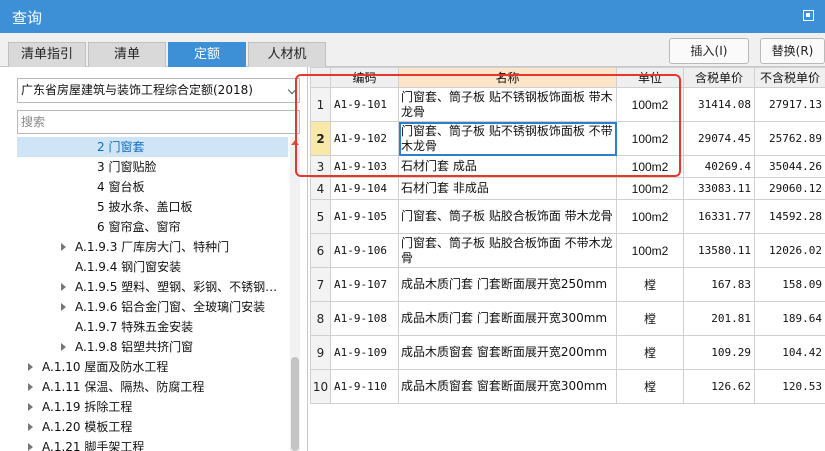 This screenshot has width=825, height=451. Describe the element at coordinates (507, 188) in the screenshot. I see `name-cell: 石材门套 非成品` at that location.